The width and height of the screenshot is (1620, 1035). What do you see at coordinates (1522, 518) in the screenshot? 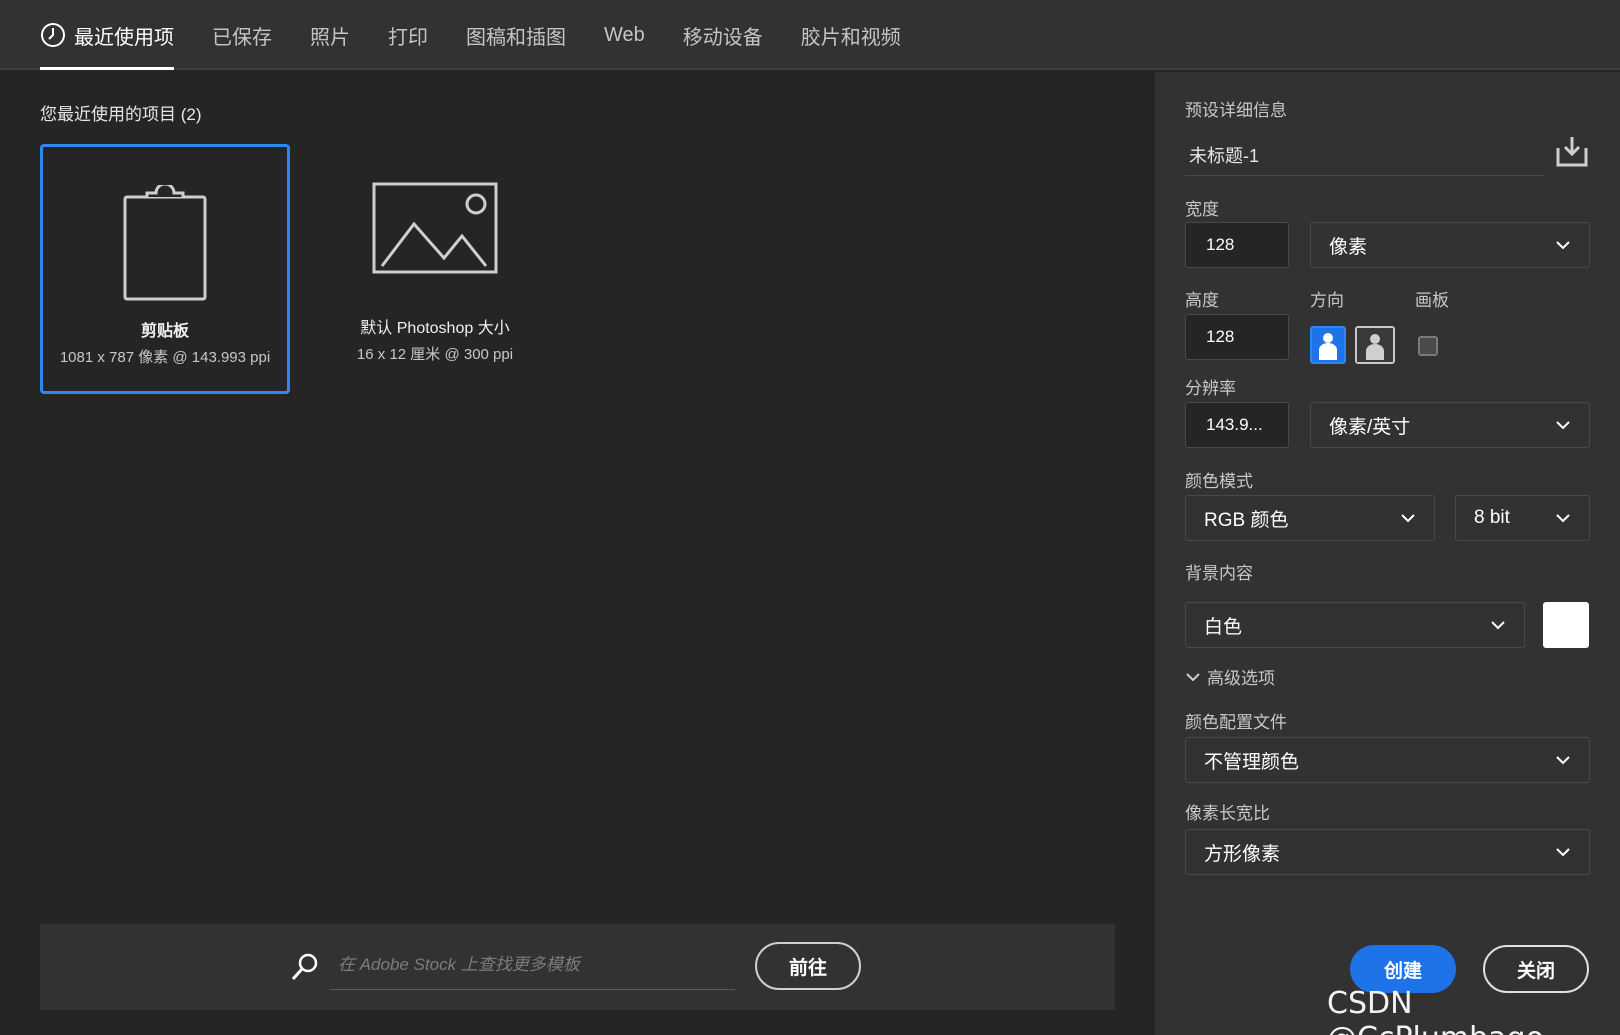
I see `bit-depth-select: 8 bit` at bounding box center [1522, 518].